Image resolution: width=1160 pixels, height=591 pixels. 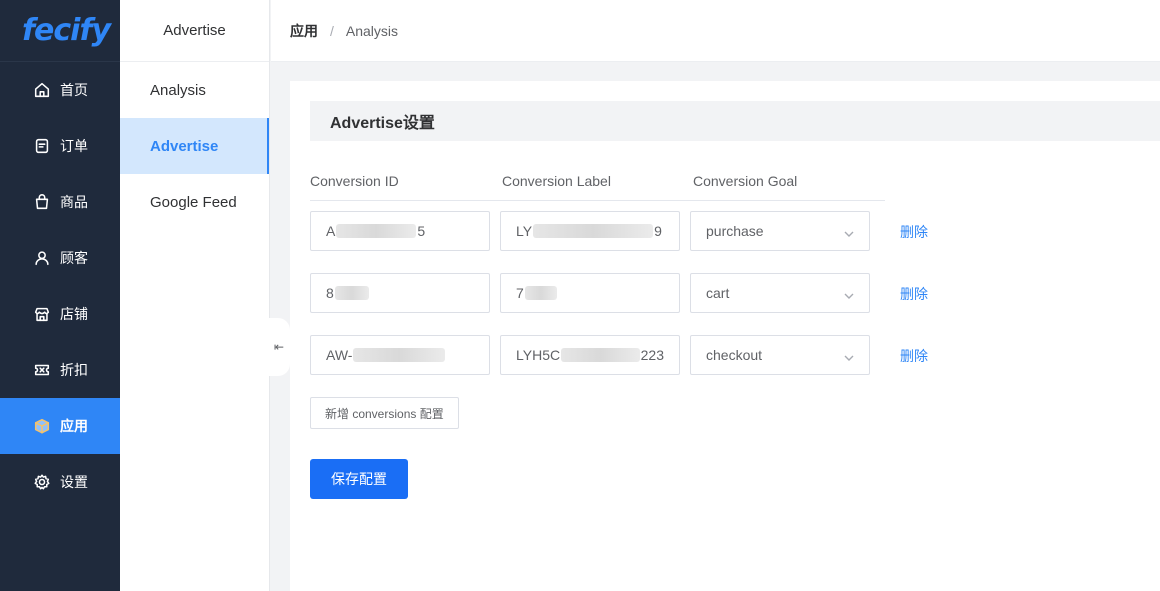 I want to click on nav-item-discount: 折扣, so click(x=60, y=370).